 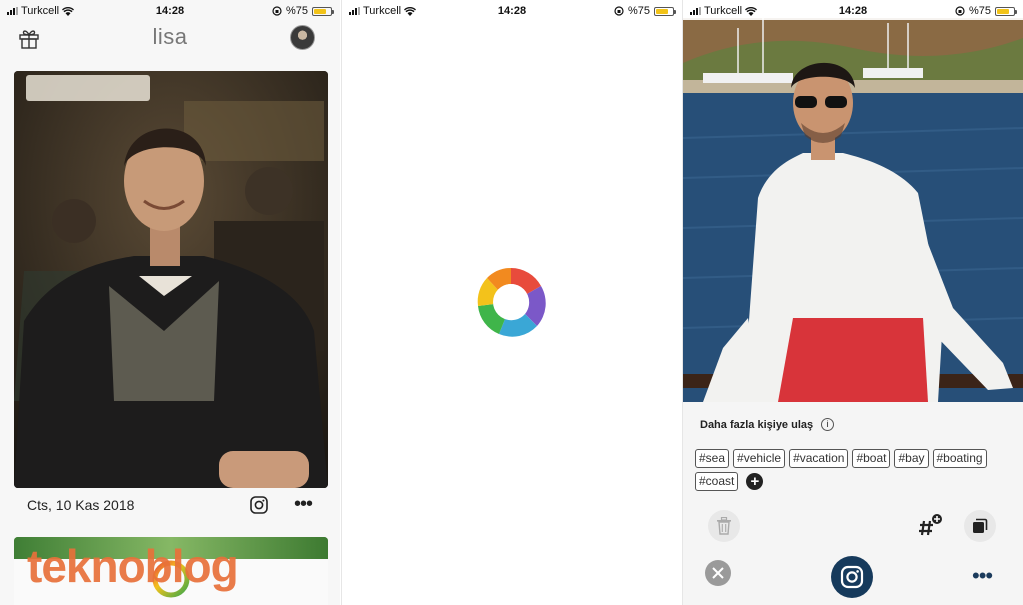 What do you see at coordinates (871, 458) in the screenshot?
I see `hashtag-chip: #boat` at bounding box center [871, 458].